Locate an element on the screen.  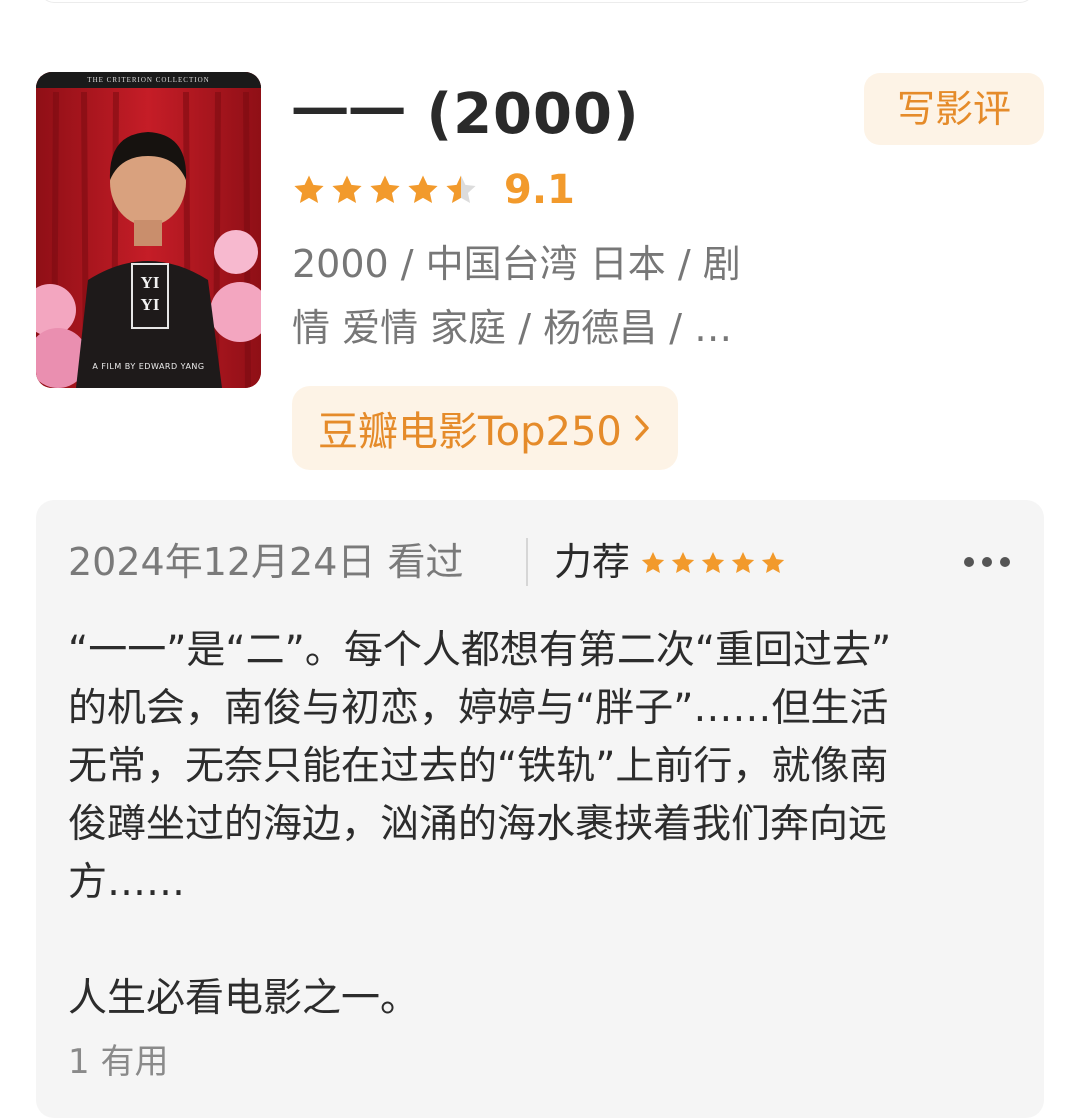
review-line: “一一”是“二”。每个人都想有第二次“重回过去” is located at coordinates (480, 650).